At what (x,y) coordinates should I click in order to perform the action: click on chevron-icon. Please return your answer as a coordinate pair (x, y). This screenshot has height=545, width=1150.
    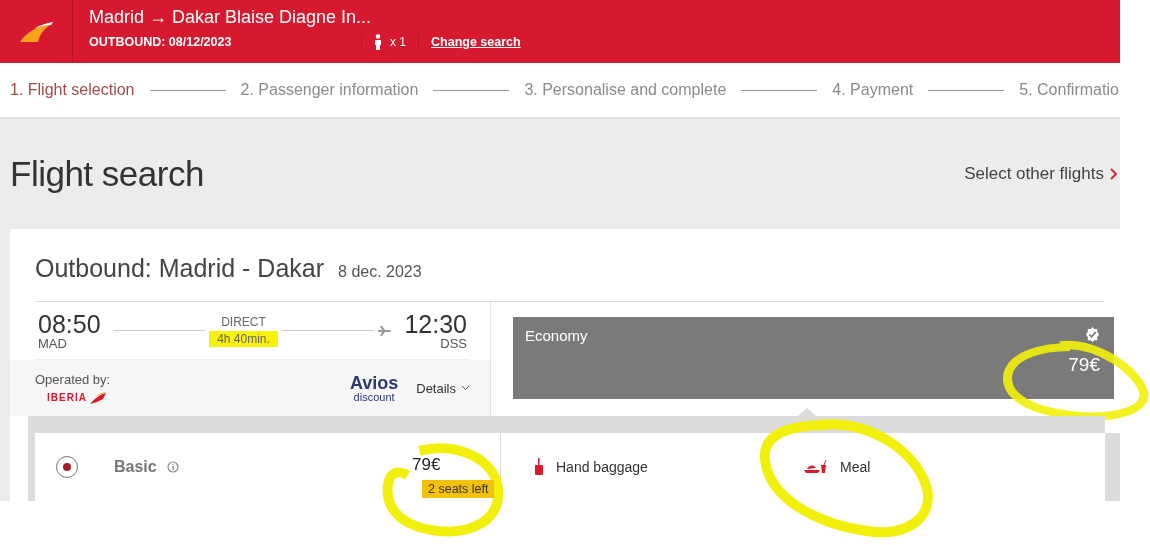
    Looking at the image, I should click on (1114, 174).